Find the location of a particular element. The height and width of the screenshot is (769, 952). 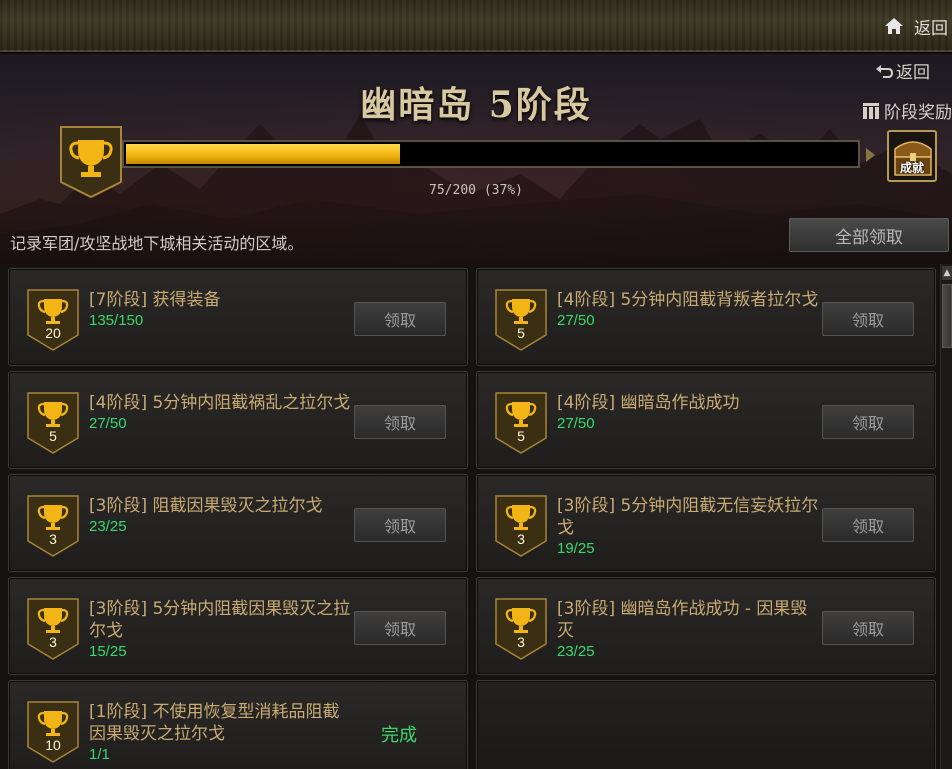

task-card: 3 [3阶段] 5分钟内阻截无信妄妖拉尔戈 19/25 领取 is located at coordinates (706, 523).